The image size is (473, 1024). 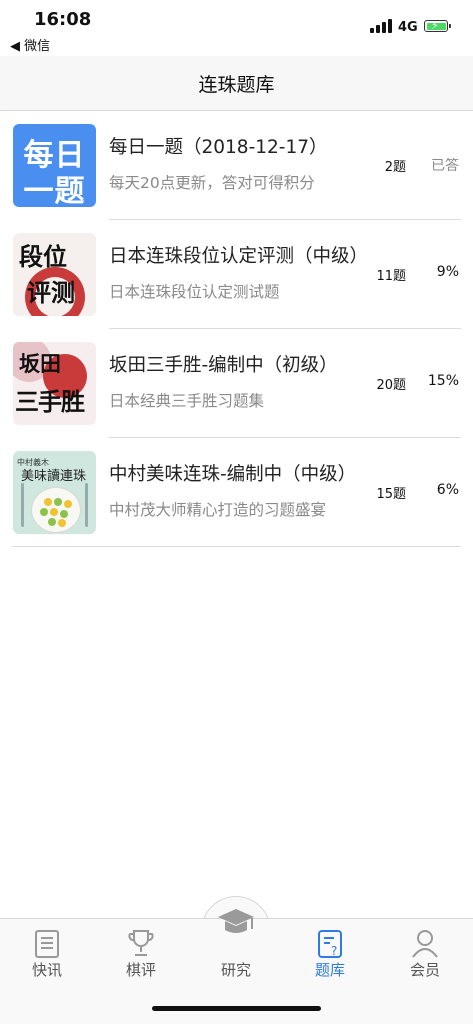 What do you see at coordinates (218, 147) in the screenshot?
I see `item-title: 每日一题（2018-12-17）` at bounding box center [218, 147].